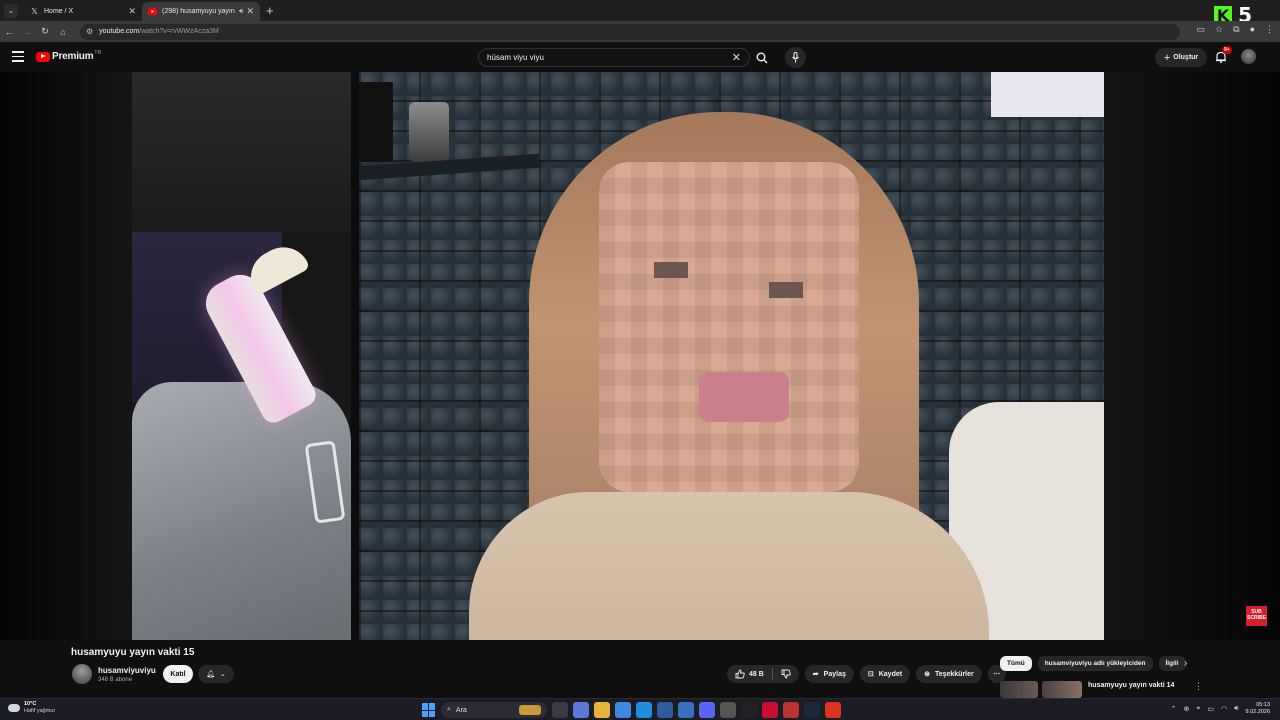 The height and width of the screenshot is (720, 1280). I want to click on reload-icon: ↻, so click(45, 31).